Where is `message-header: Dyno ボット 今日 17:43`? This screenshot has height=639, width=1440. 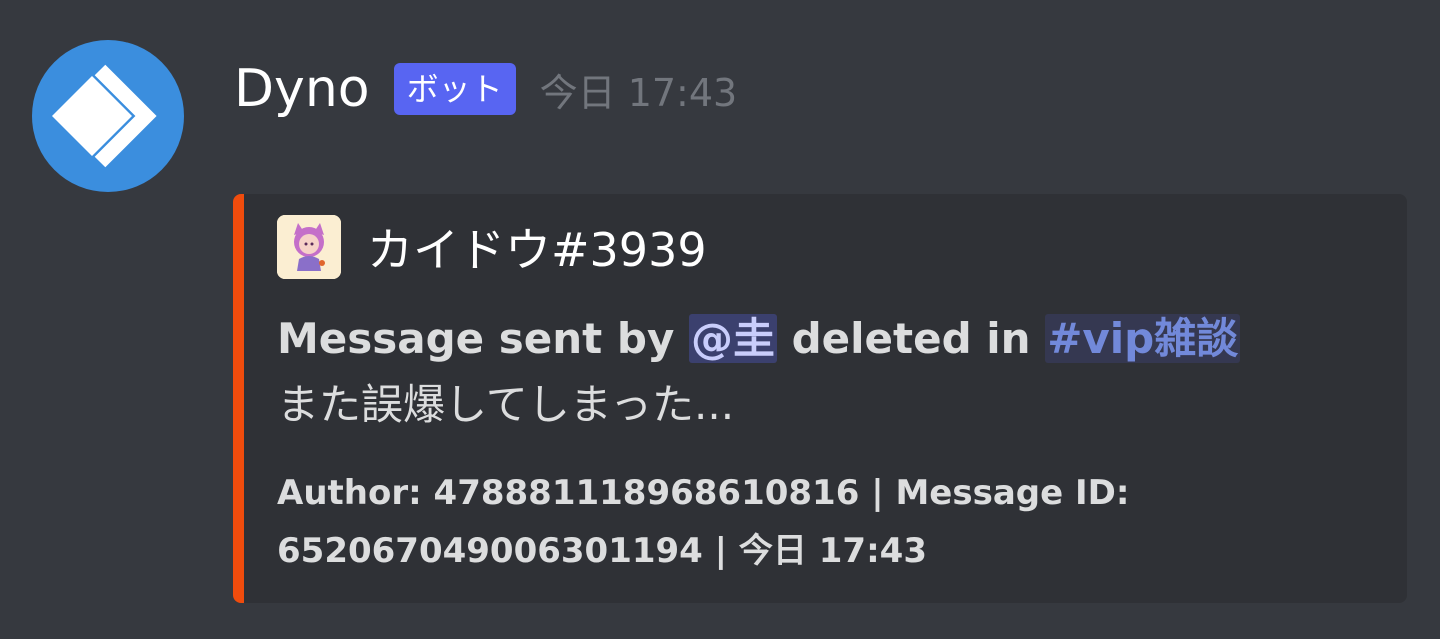 message-header: Dyno ボット 今日 17:43 is located at coordinates (485, 89).